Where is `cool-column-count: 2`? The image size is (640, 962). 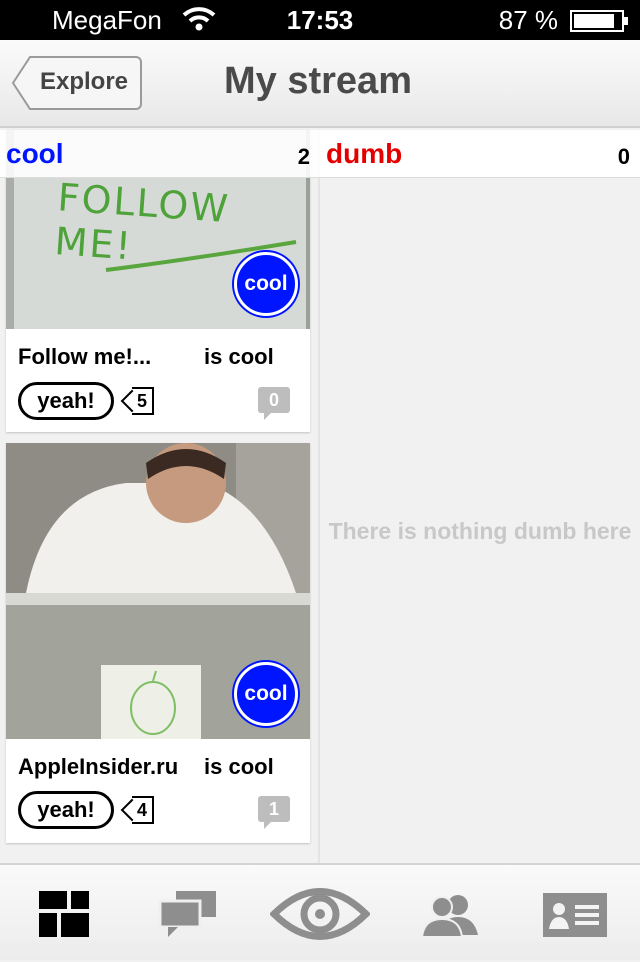
cool-column-count: 2 is located at coordinates (303, 156).